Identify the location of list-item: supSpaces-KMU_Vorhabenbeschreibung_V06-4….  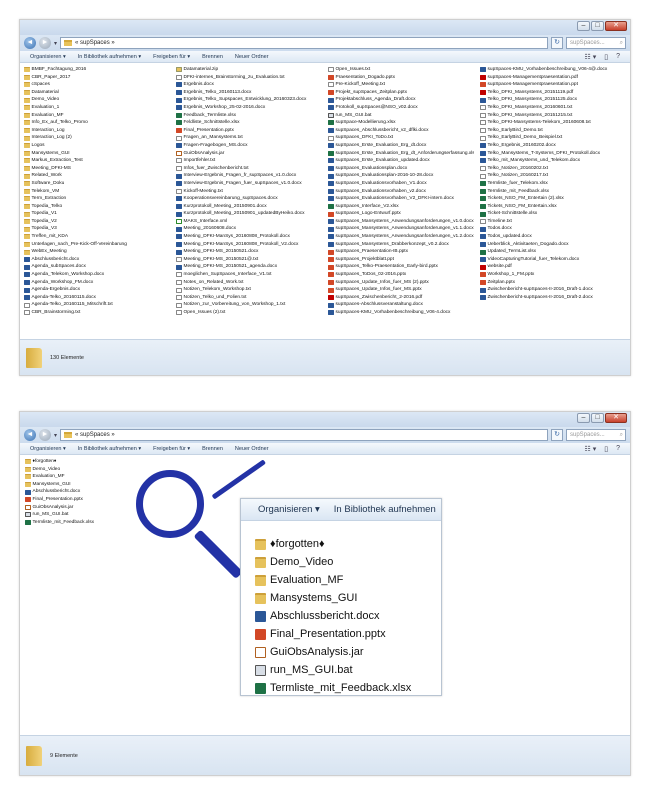
(401, 313).